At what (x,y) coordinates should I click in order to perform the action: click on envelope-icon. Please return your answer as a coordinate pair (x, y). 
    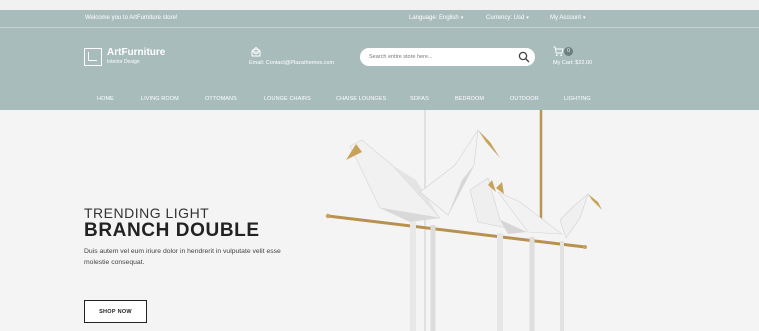
    Looking at the image, I should click on (256, 51).